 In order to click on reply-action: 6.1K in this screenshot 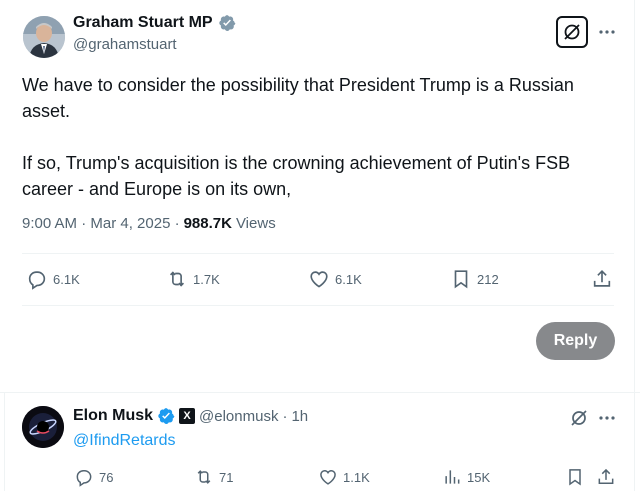, I will do `click(53, 279)`.